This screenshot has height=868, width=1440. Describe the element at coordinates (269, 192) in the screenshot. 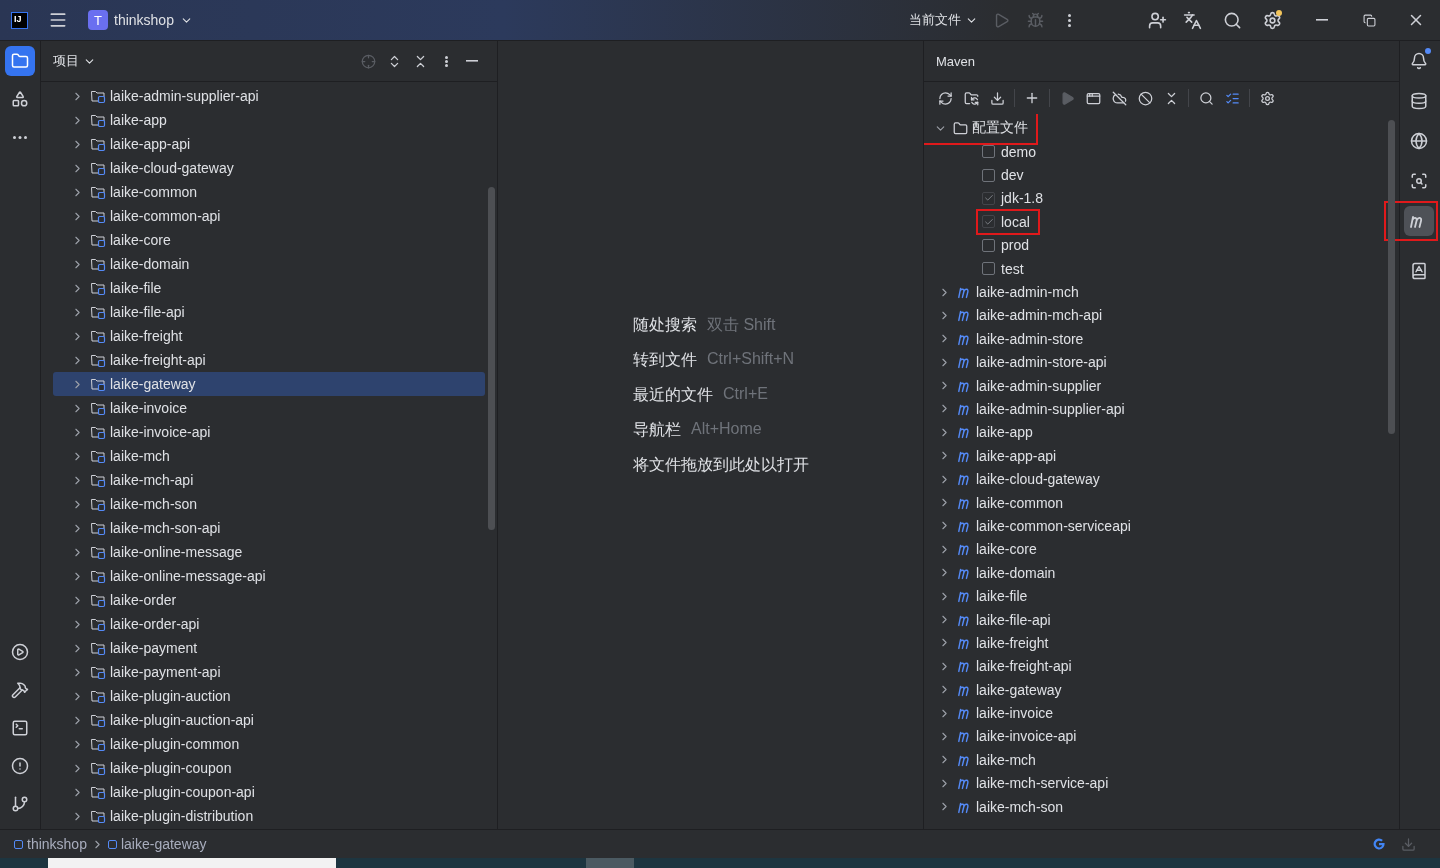

I see `project-tree-item: laike-common` at that location.